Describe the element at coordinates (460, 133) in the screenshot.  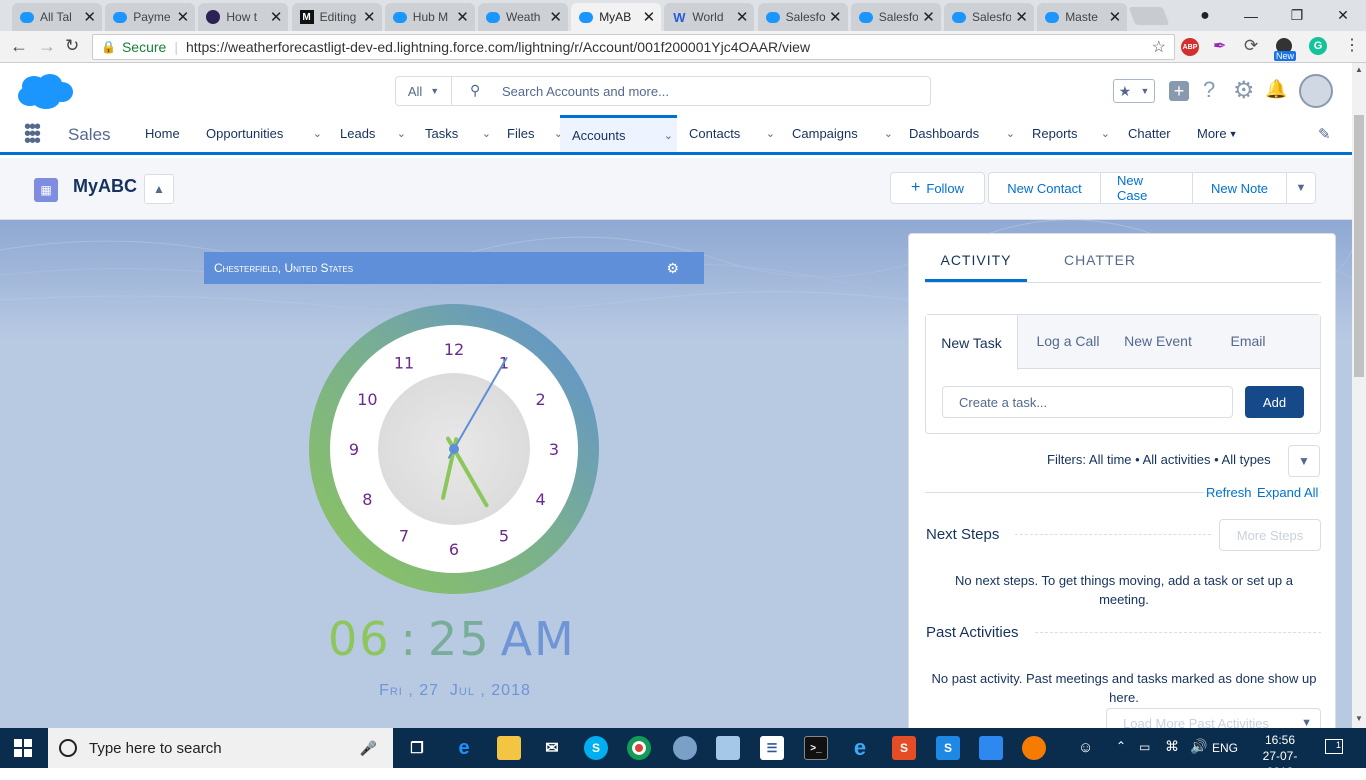
I see `nav-item-tasks: Tasks ⌄` at that location.